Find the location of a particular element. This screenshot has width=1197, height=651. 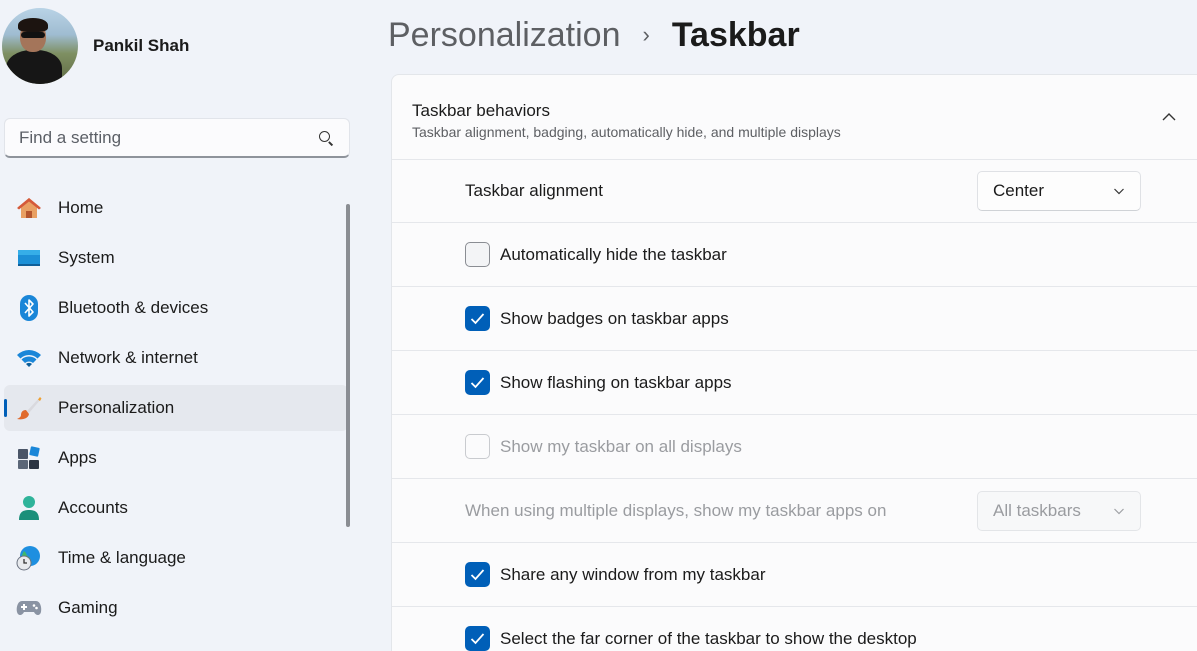

home-icon is located at coordinates (29, 208).